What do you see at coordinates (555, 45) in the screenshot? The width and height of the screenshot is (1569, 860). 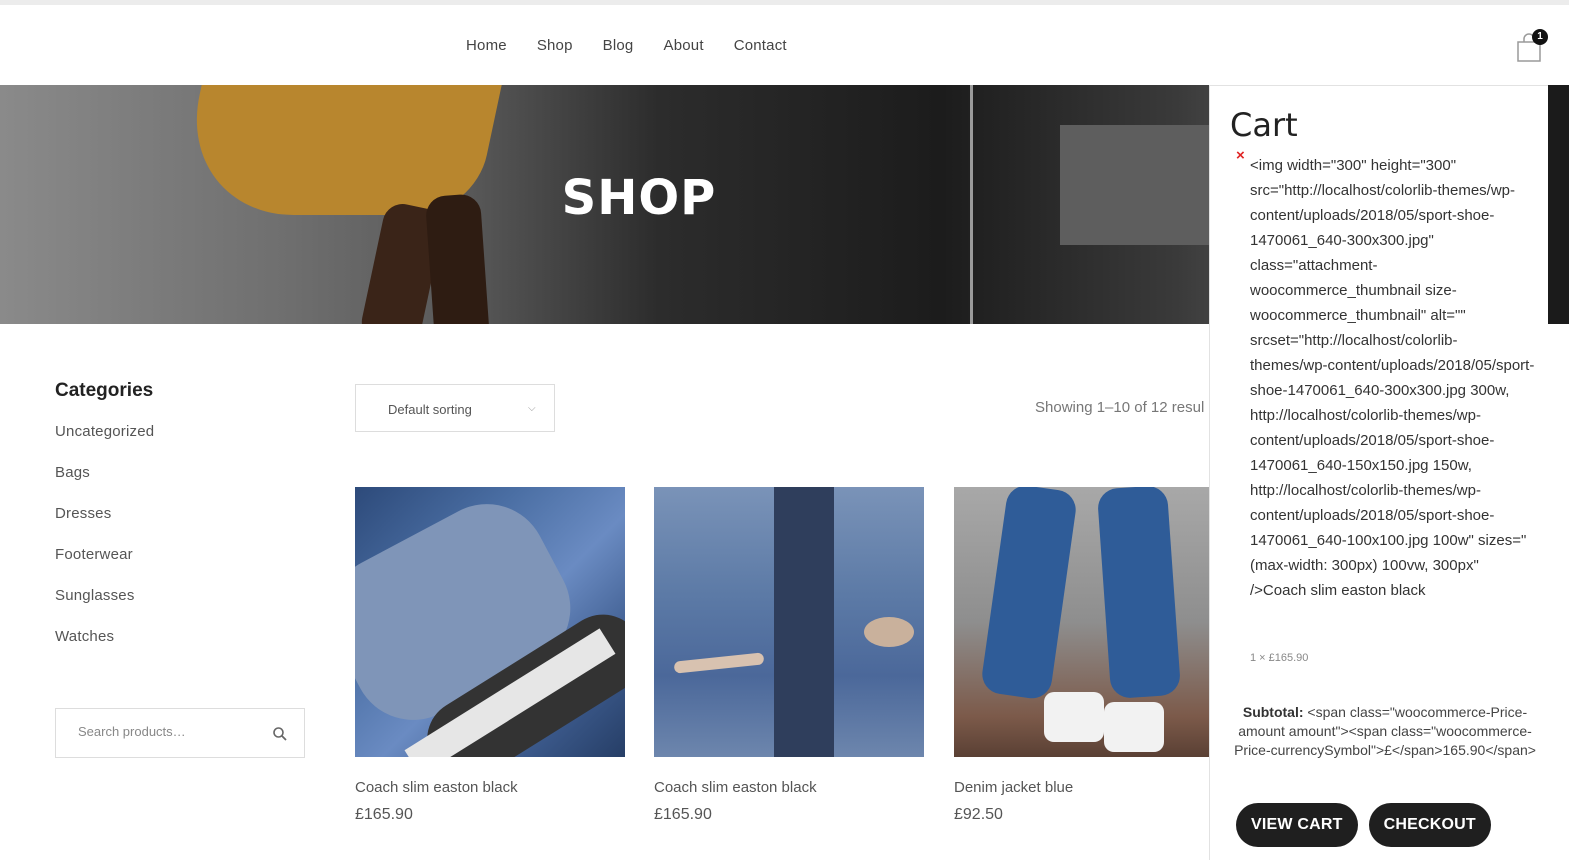 I see `nav-shop: Shop` at bounding box center [555, 45].